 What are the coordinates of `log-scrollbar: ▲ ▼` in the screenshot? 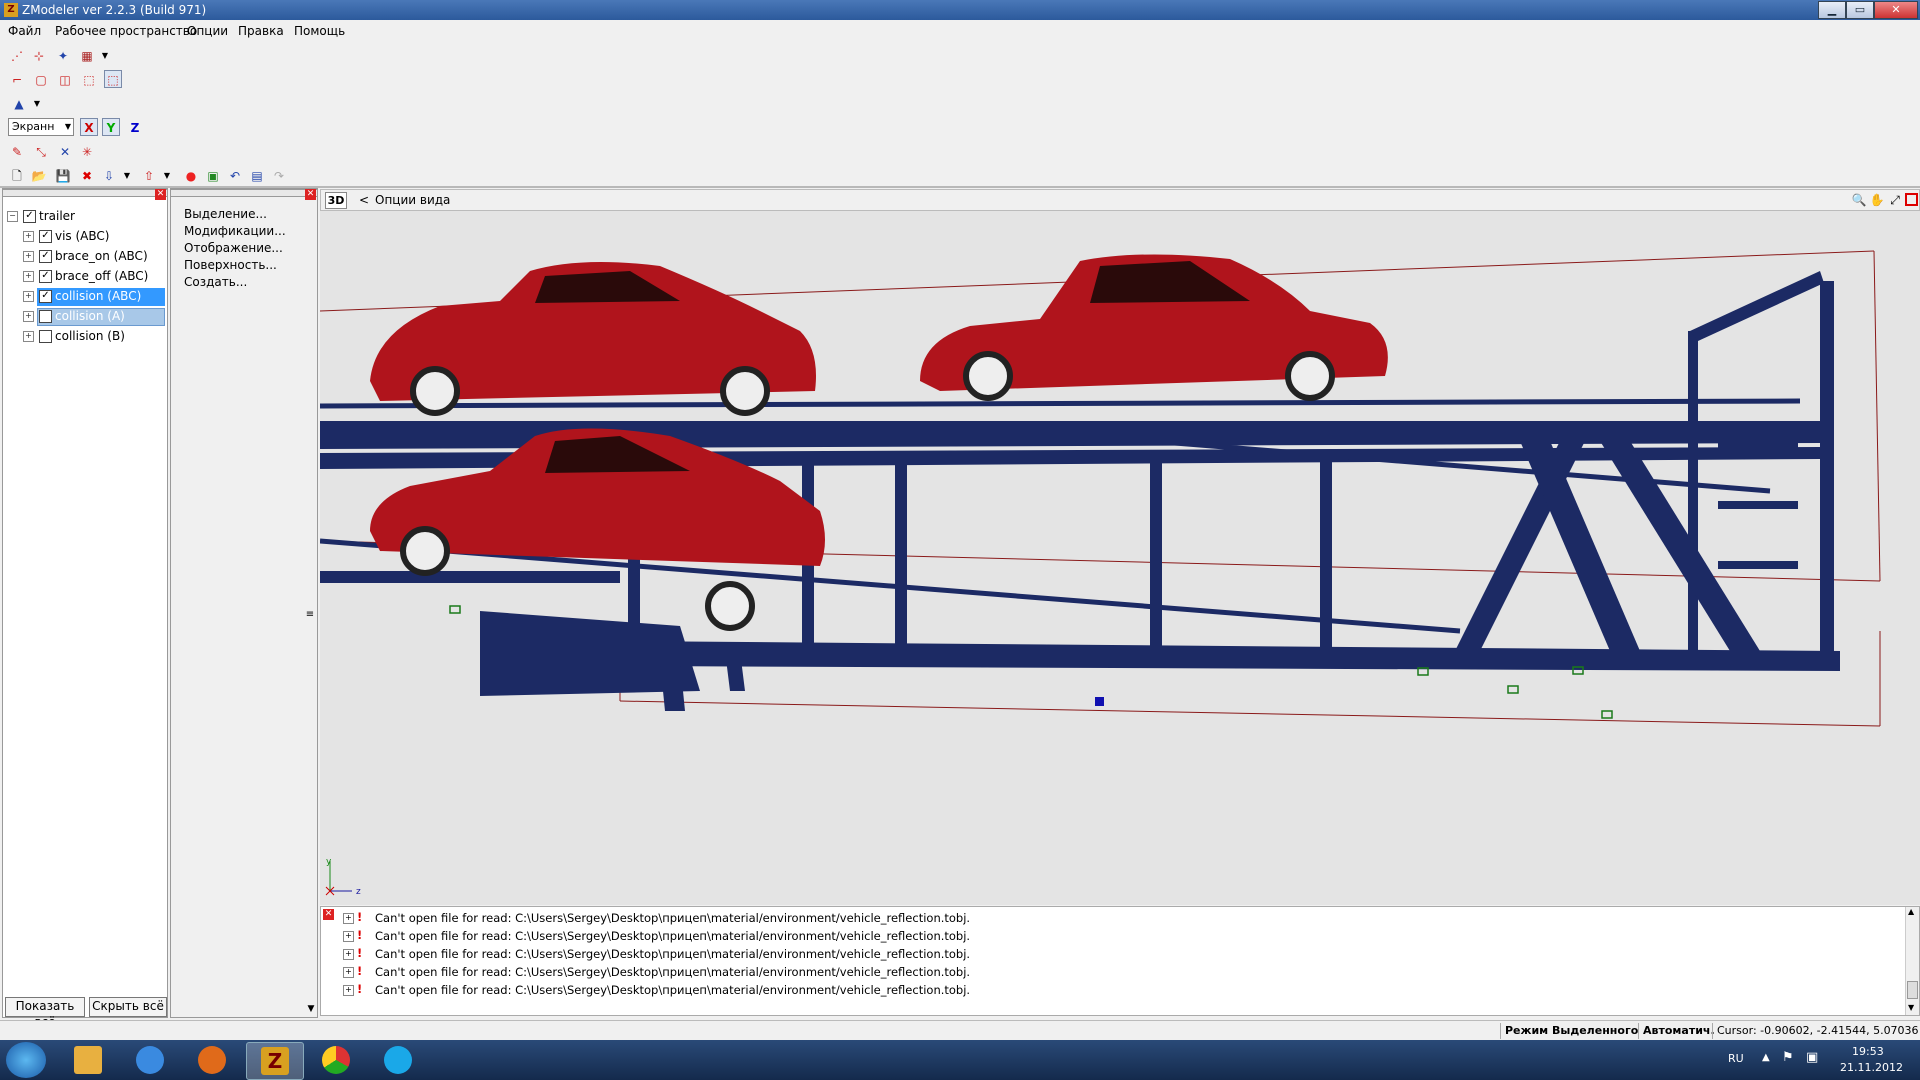 It's located at (1912, 961).